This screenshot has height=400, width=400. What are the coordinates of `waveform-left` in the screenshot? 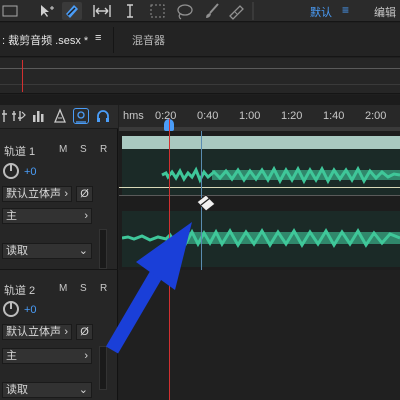 It's located at (280, 175).